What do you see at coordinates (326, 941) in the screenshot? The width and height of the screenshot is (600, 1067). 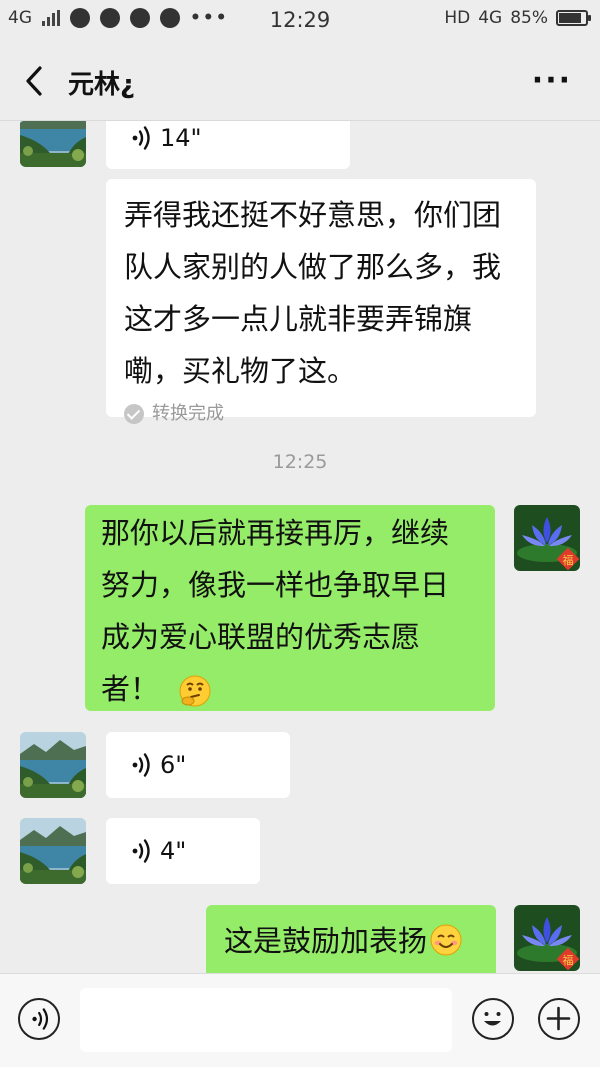 I see `message-text: 这是鼓励加表扬` at bounding box center [326, 941].